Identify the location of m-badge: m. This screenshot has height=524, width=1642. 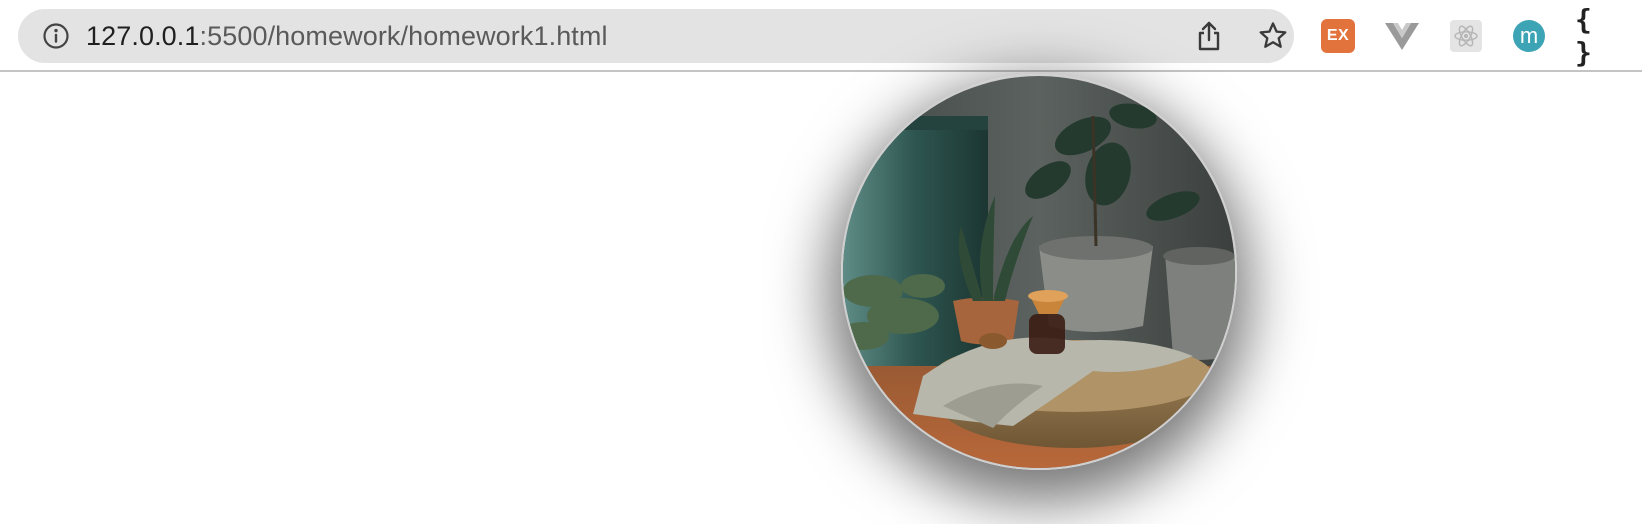
(1529, 36).